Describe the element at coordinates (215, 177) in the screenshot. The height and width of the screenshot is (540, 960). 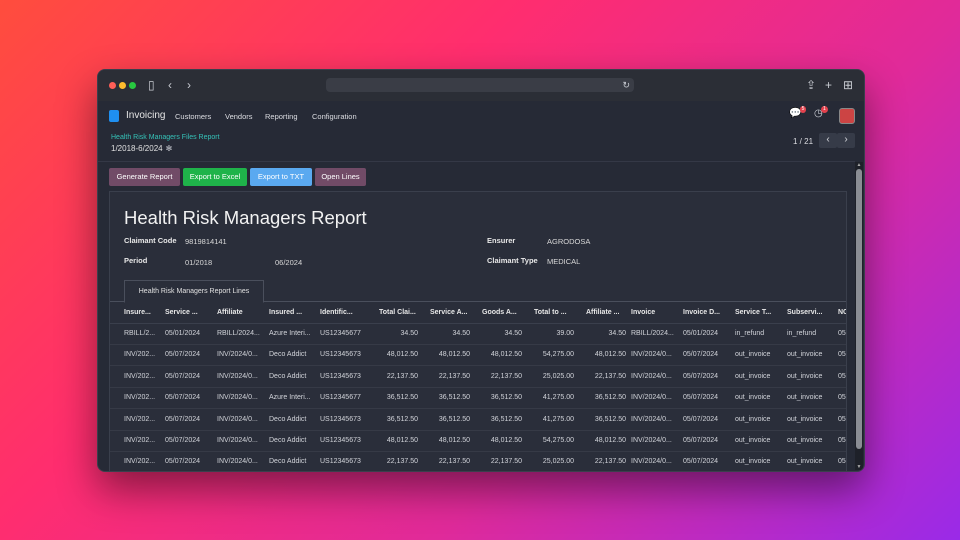
I see `export-excel-button: Export to Excel` at that location.